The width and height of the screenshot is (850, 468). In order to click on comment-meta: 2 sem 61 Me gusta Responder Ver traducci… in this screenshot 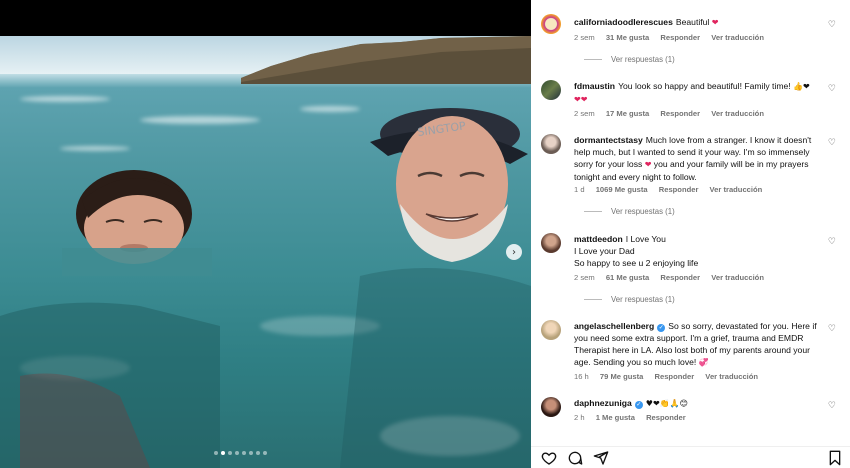, I will do `click(673, 277)`.